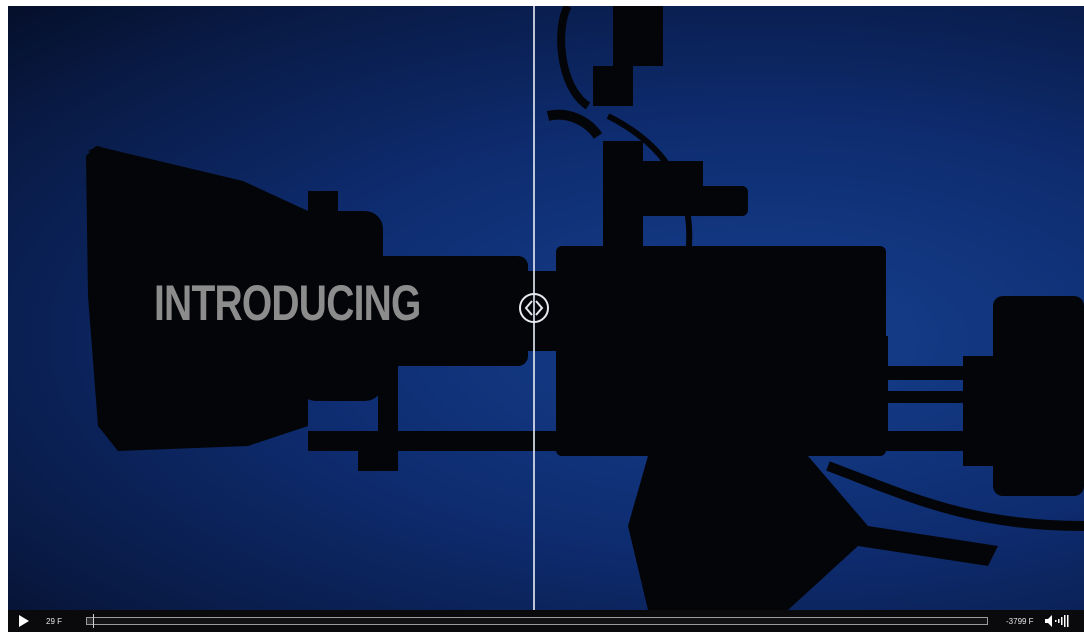 The height and width of the screenshot is (632, 1084). Describe the element at coordinates (54, 621) in the screenshot. I see `current-frame-counter: 29 F` at that location.